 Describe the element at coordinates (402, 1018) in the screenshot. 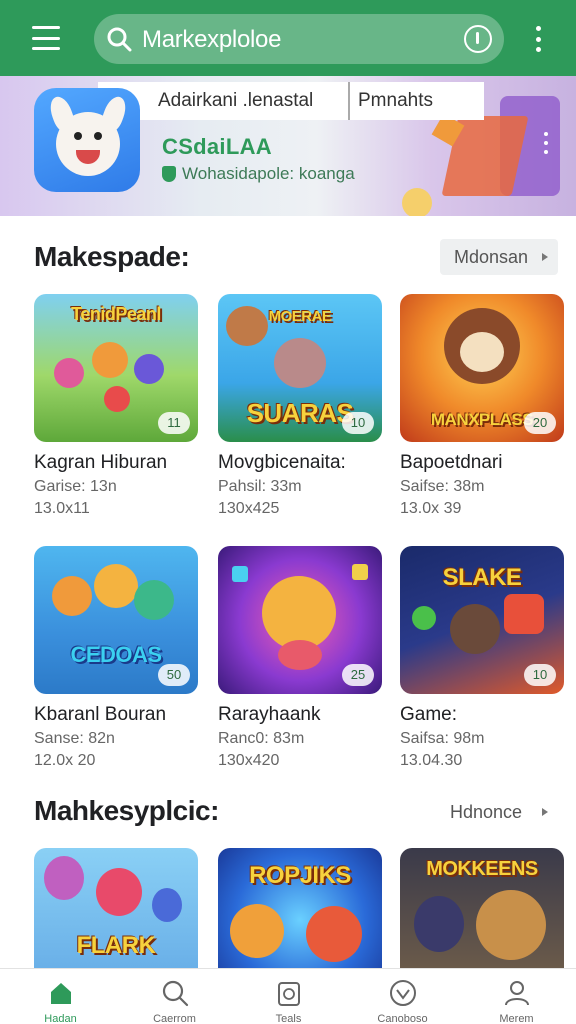

I see `nav-label: Canoboso` at that location.